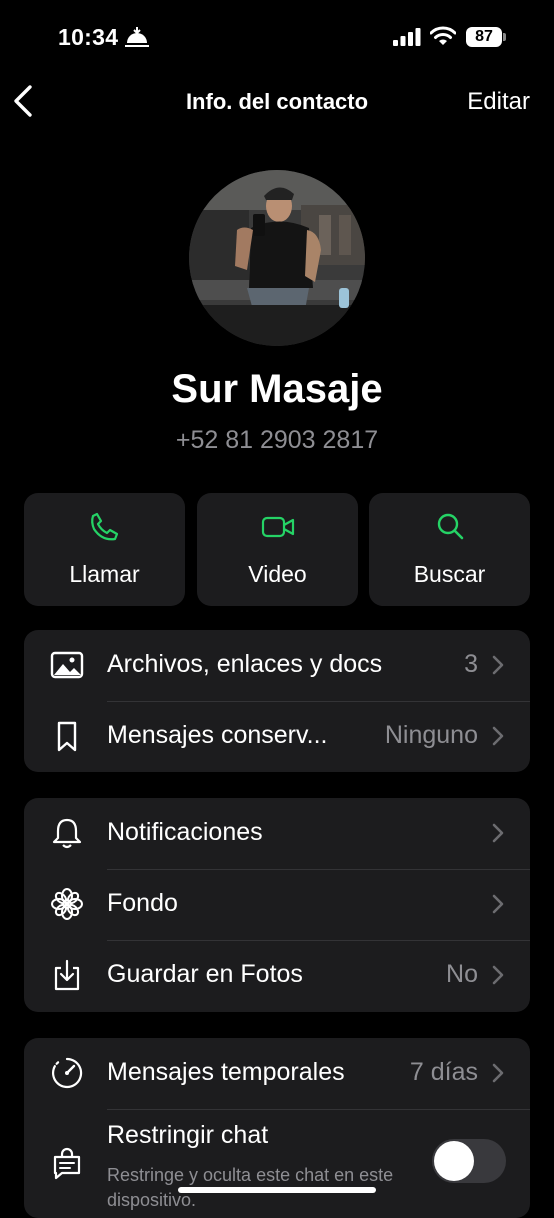 The width and height of the screenshot is (554, 1218). I want to click on notifications-label: Notificaciones, so click(185, 832).